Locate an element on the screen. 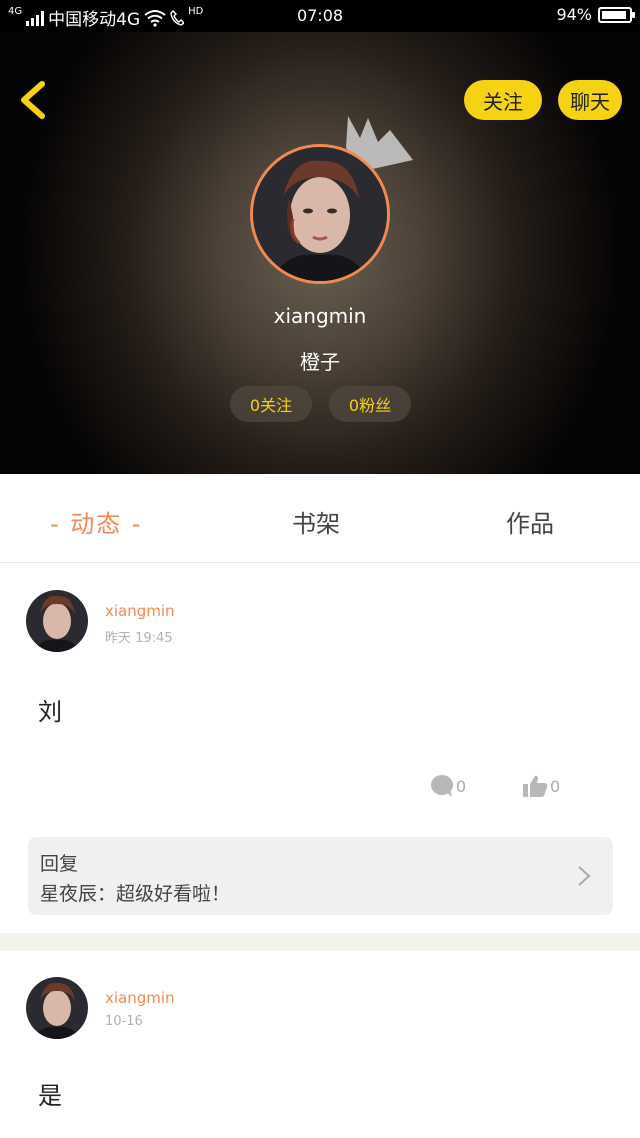  tab-bookshelf: 书架 is located at coordinates (316, 521).